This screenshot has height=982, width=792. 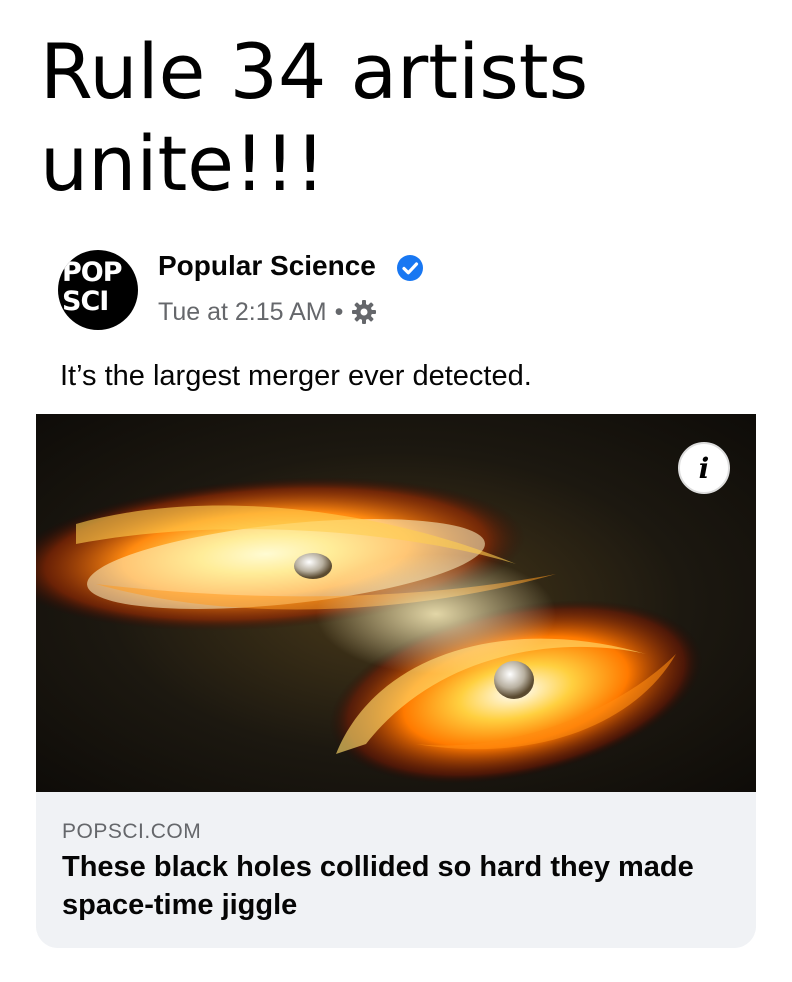 I want to click on avatar: POP SCI, so click(x=98, y=290).